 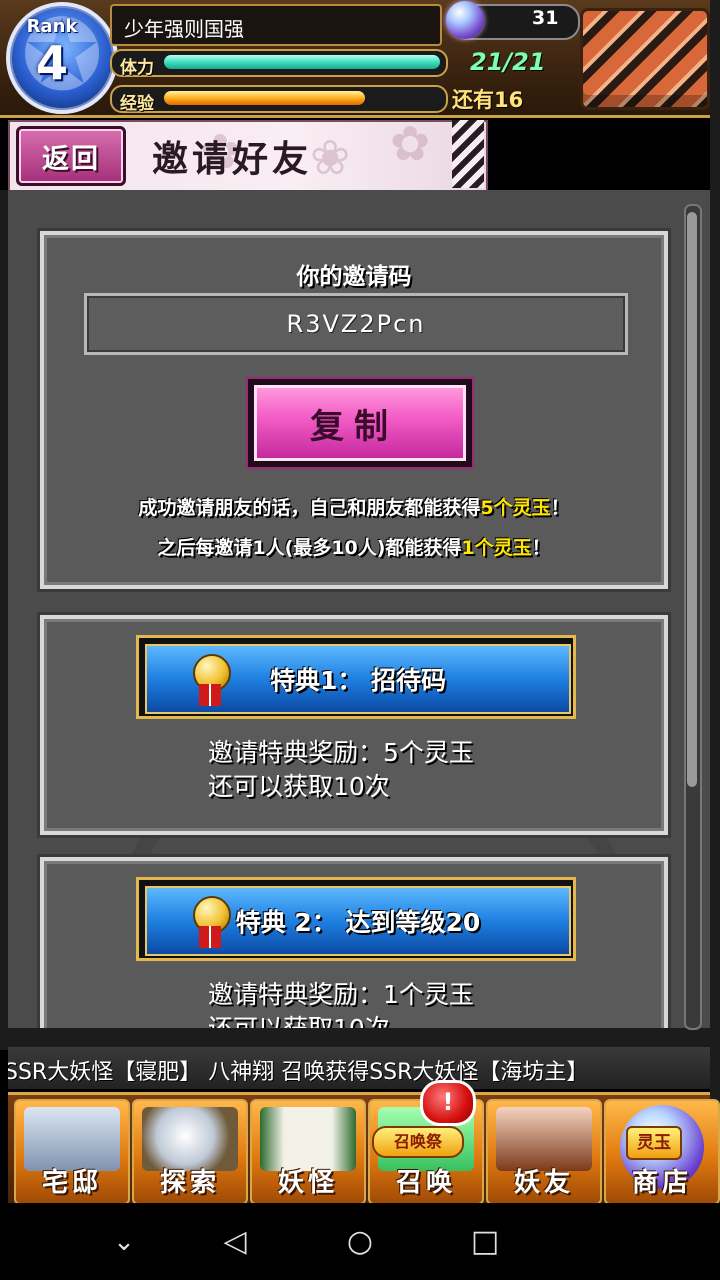 I want to click on home-circle-icon: ○, so click(x=360, y=1242).